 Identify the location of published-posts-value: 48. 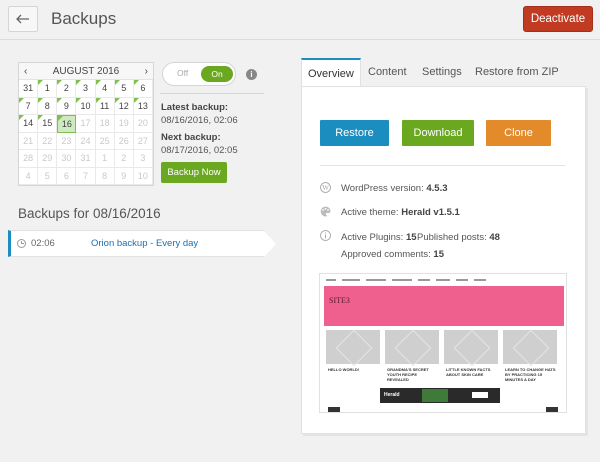
(494, 237).